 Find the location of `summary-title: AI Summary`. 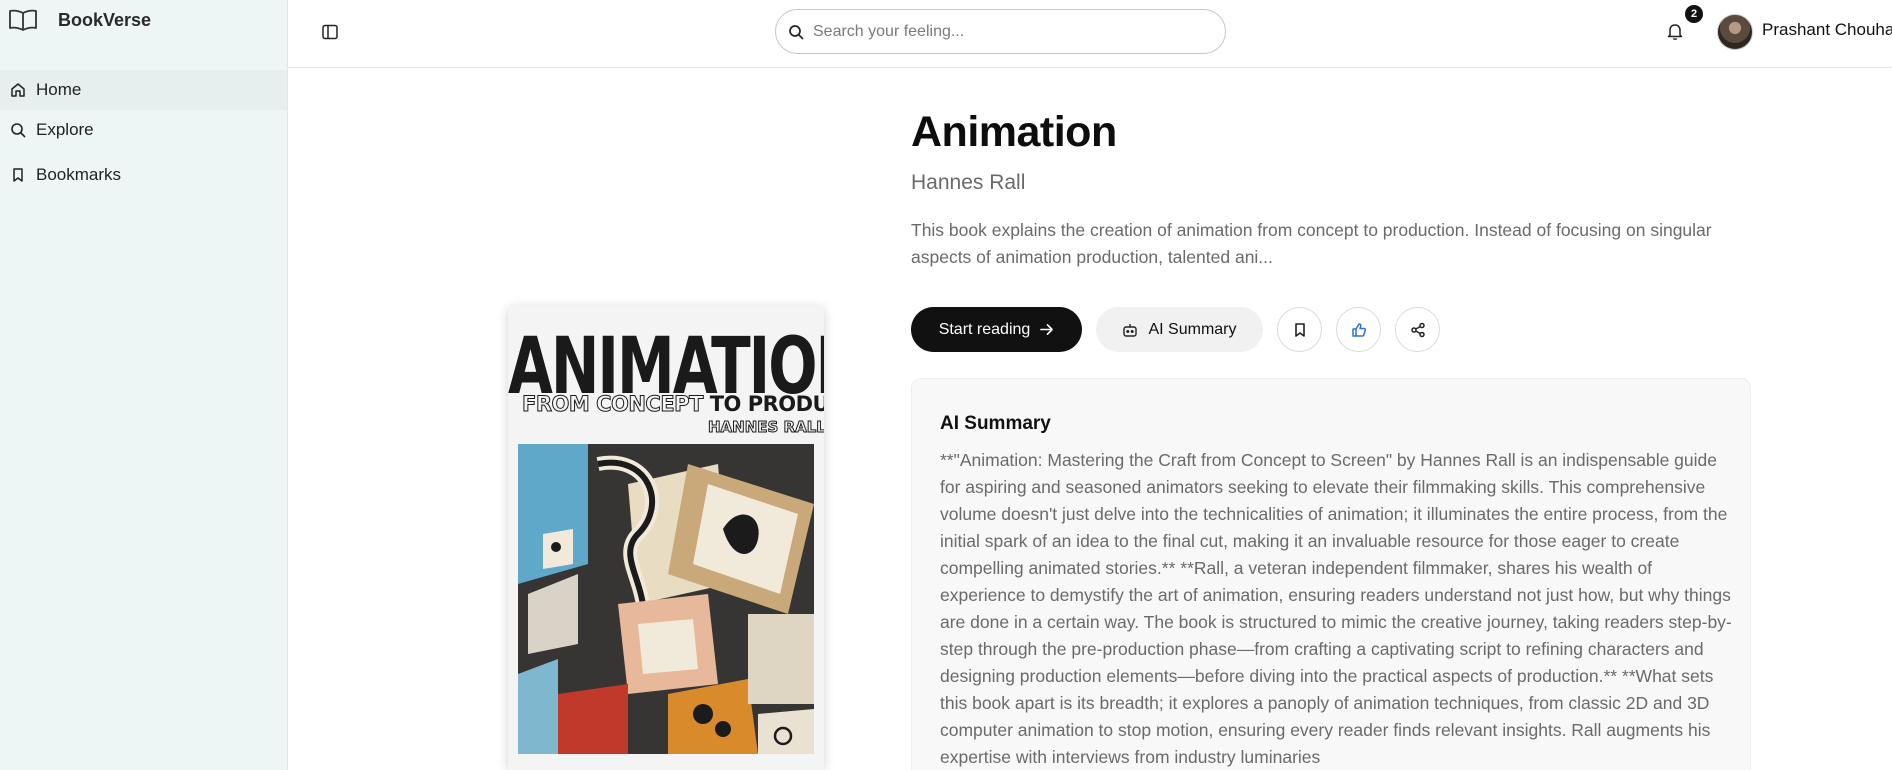

summary-title: AI Summary is located at coordinates (995, 423).